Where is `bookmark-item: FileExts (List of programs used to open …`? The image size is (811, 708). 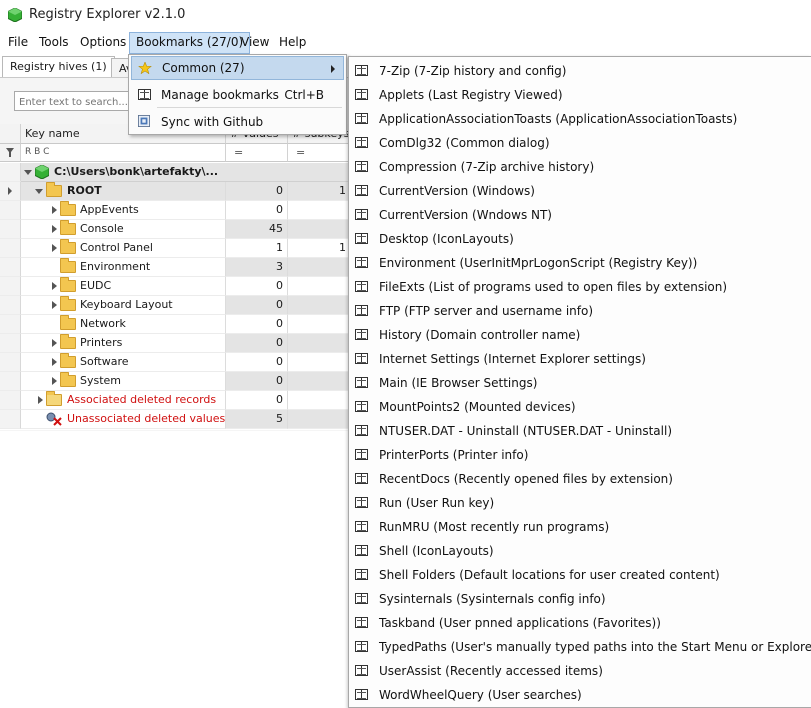
bookmark-item: FileExts (List of programs used to open … is located at coordinates (579, 287).